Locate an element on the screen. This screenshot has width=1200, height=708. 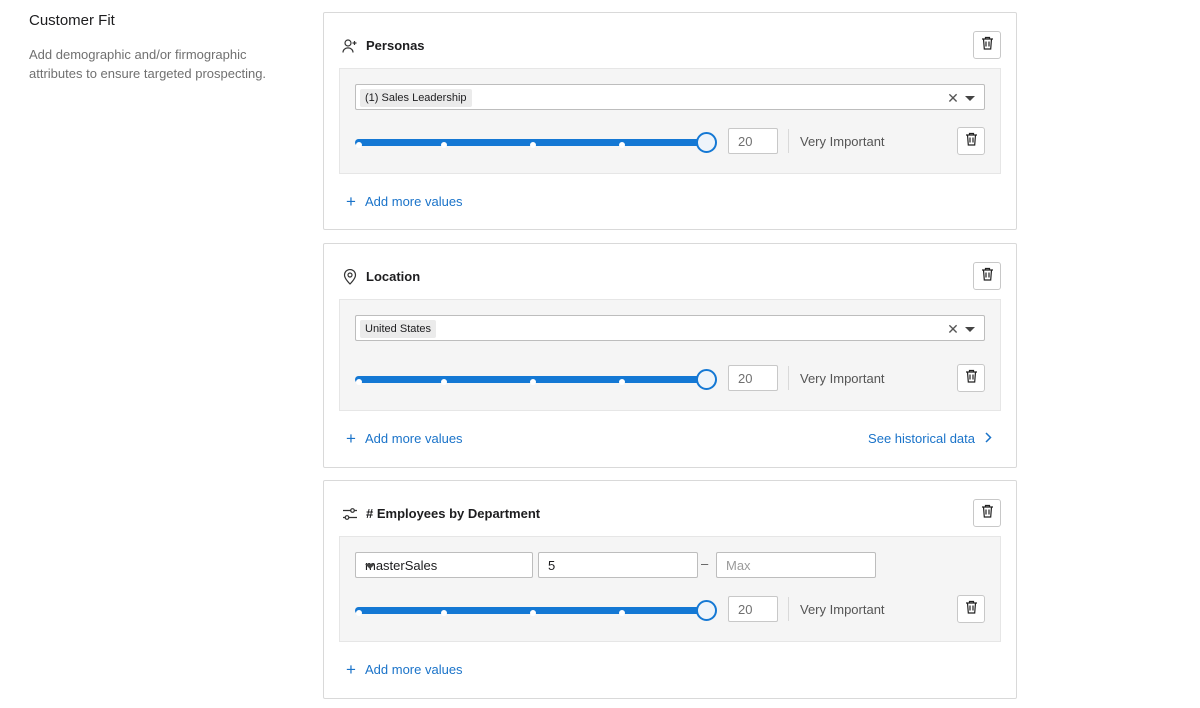
delete-personas-button is located at coordinates (987, 45).